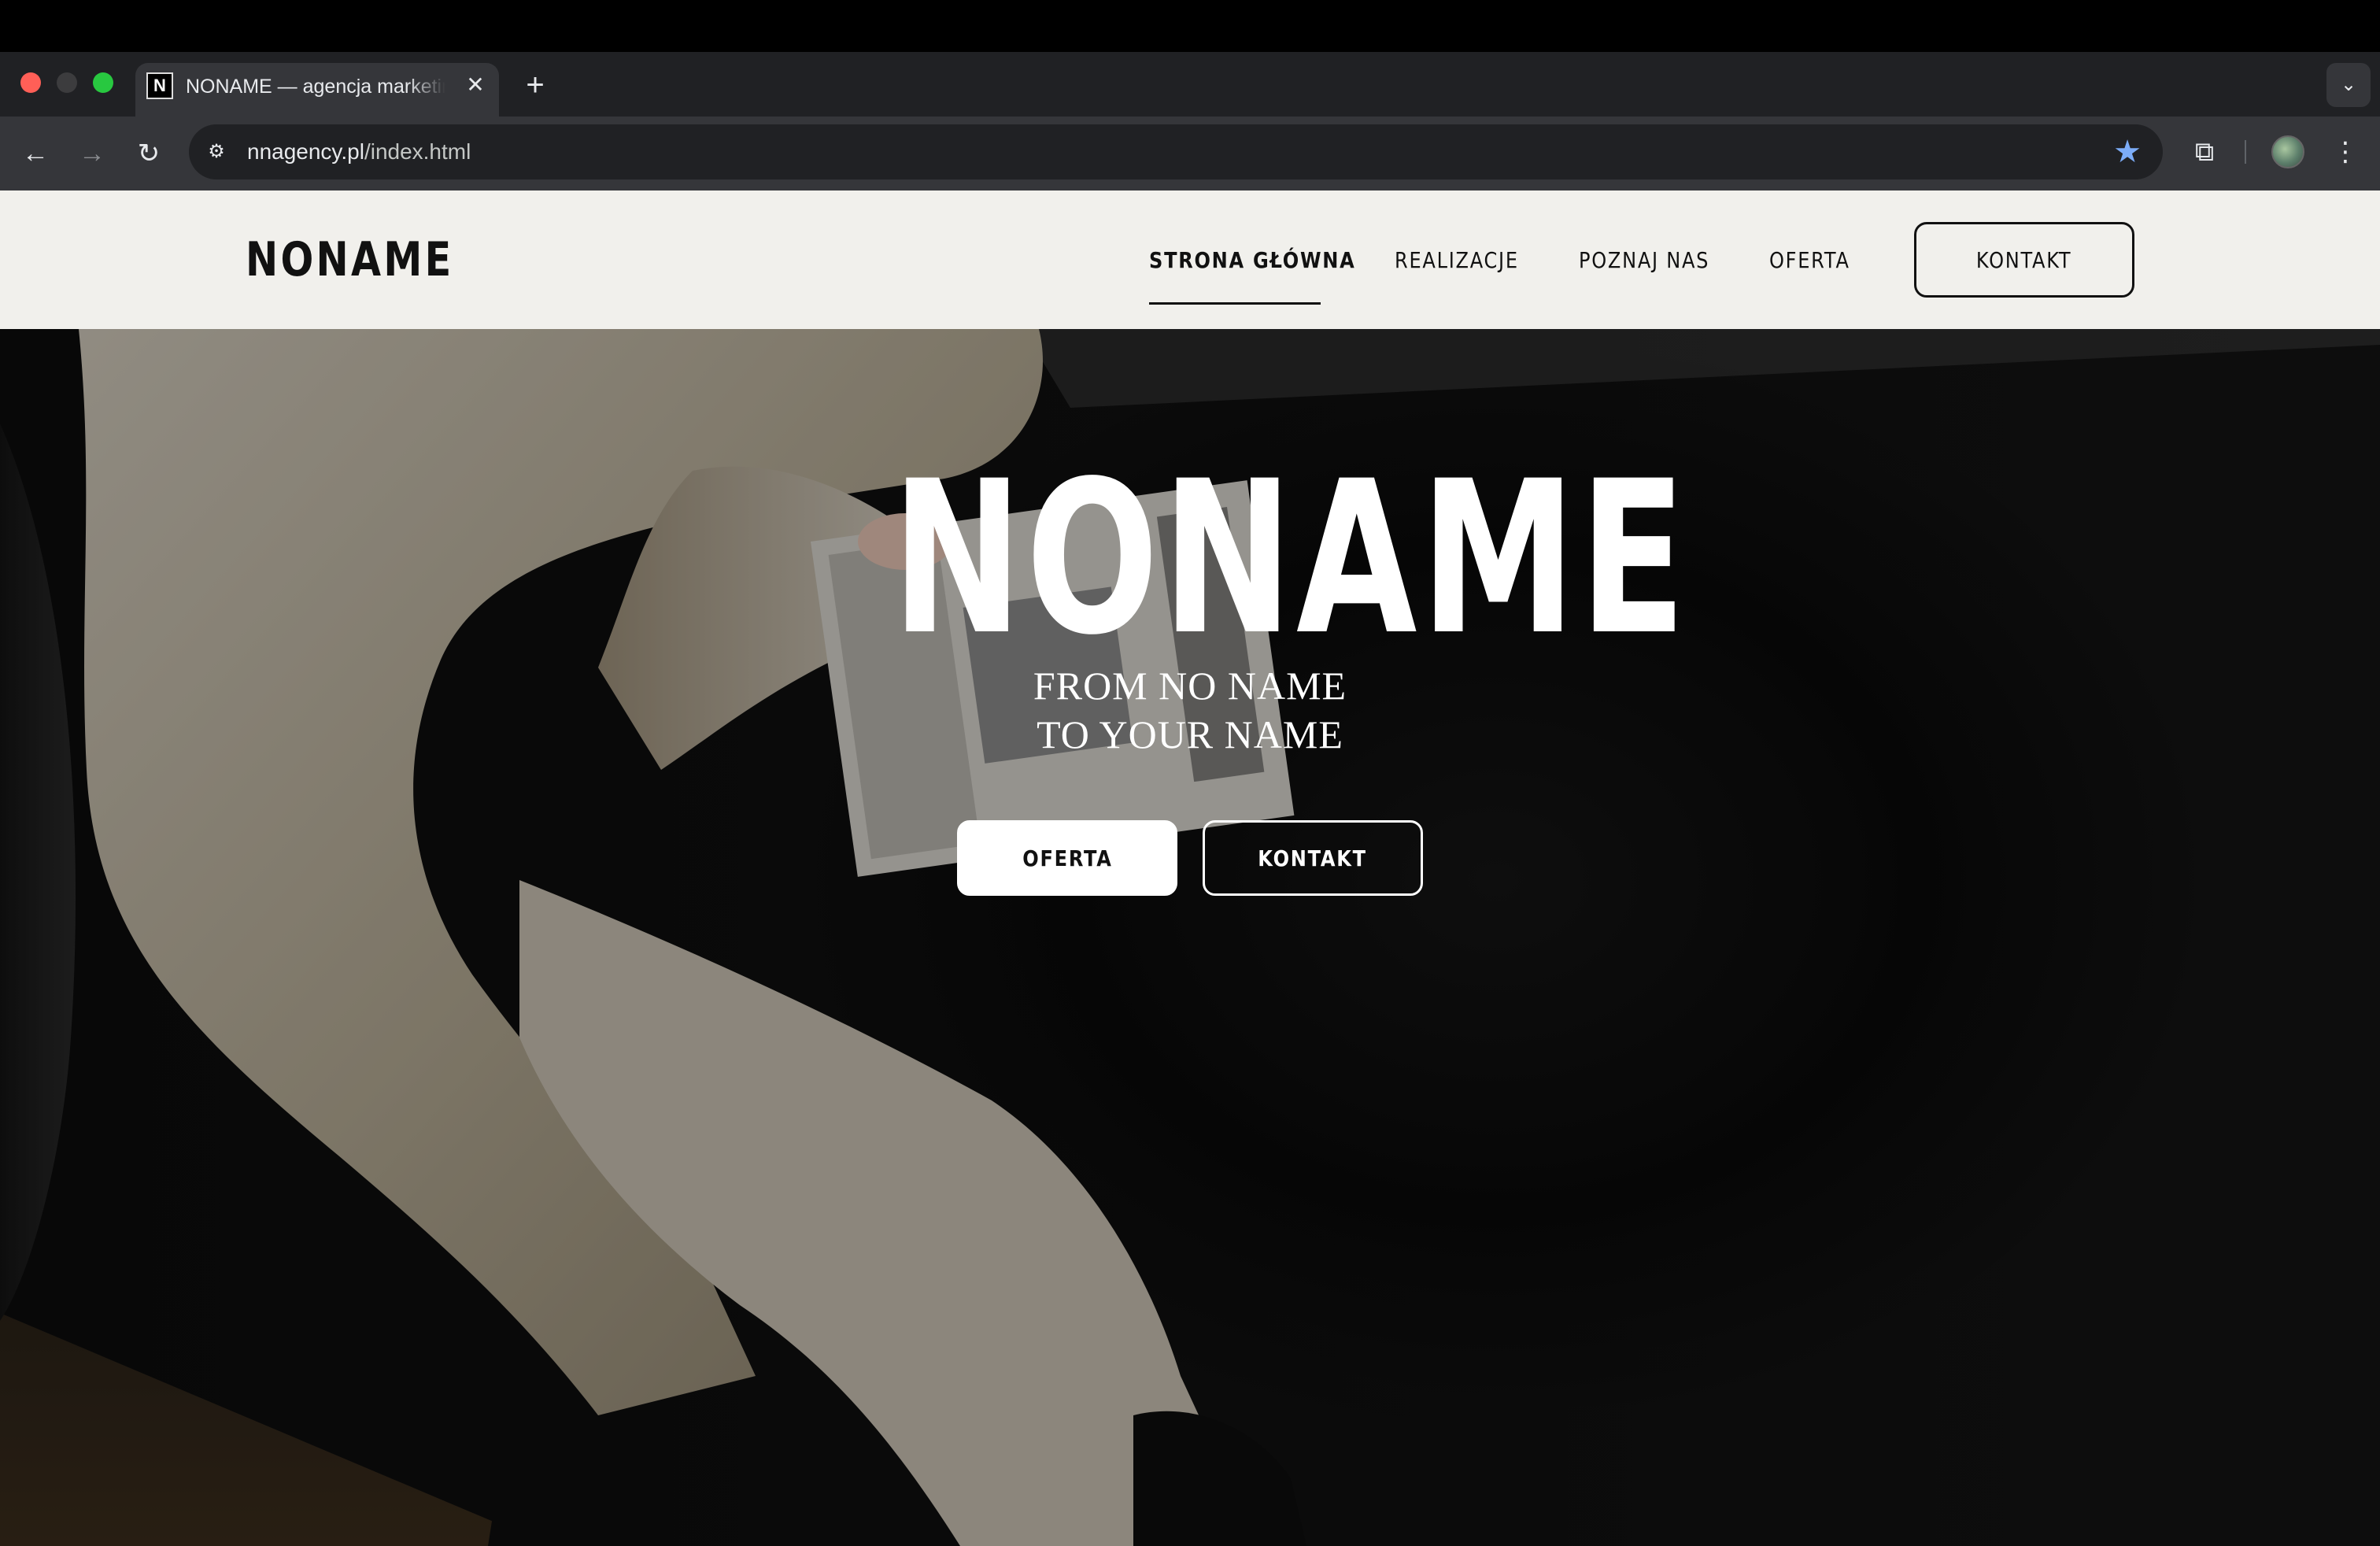 This screenshot has width=2380, height=1546. What do you see at coordinates (1190, 26) in the screenshot?
I see `screen-top-bar` at bounding box center [1190, 26].